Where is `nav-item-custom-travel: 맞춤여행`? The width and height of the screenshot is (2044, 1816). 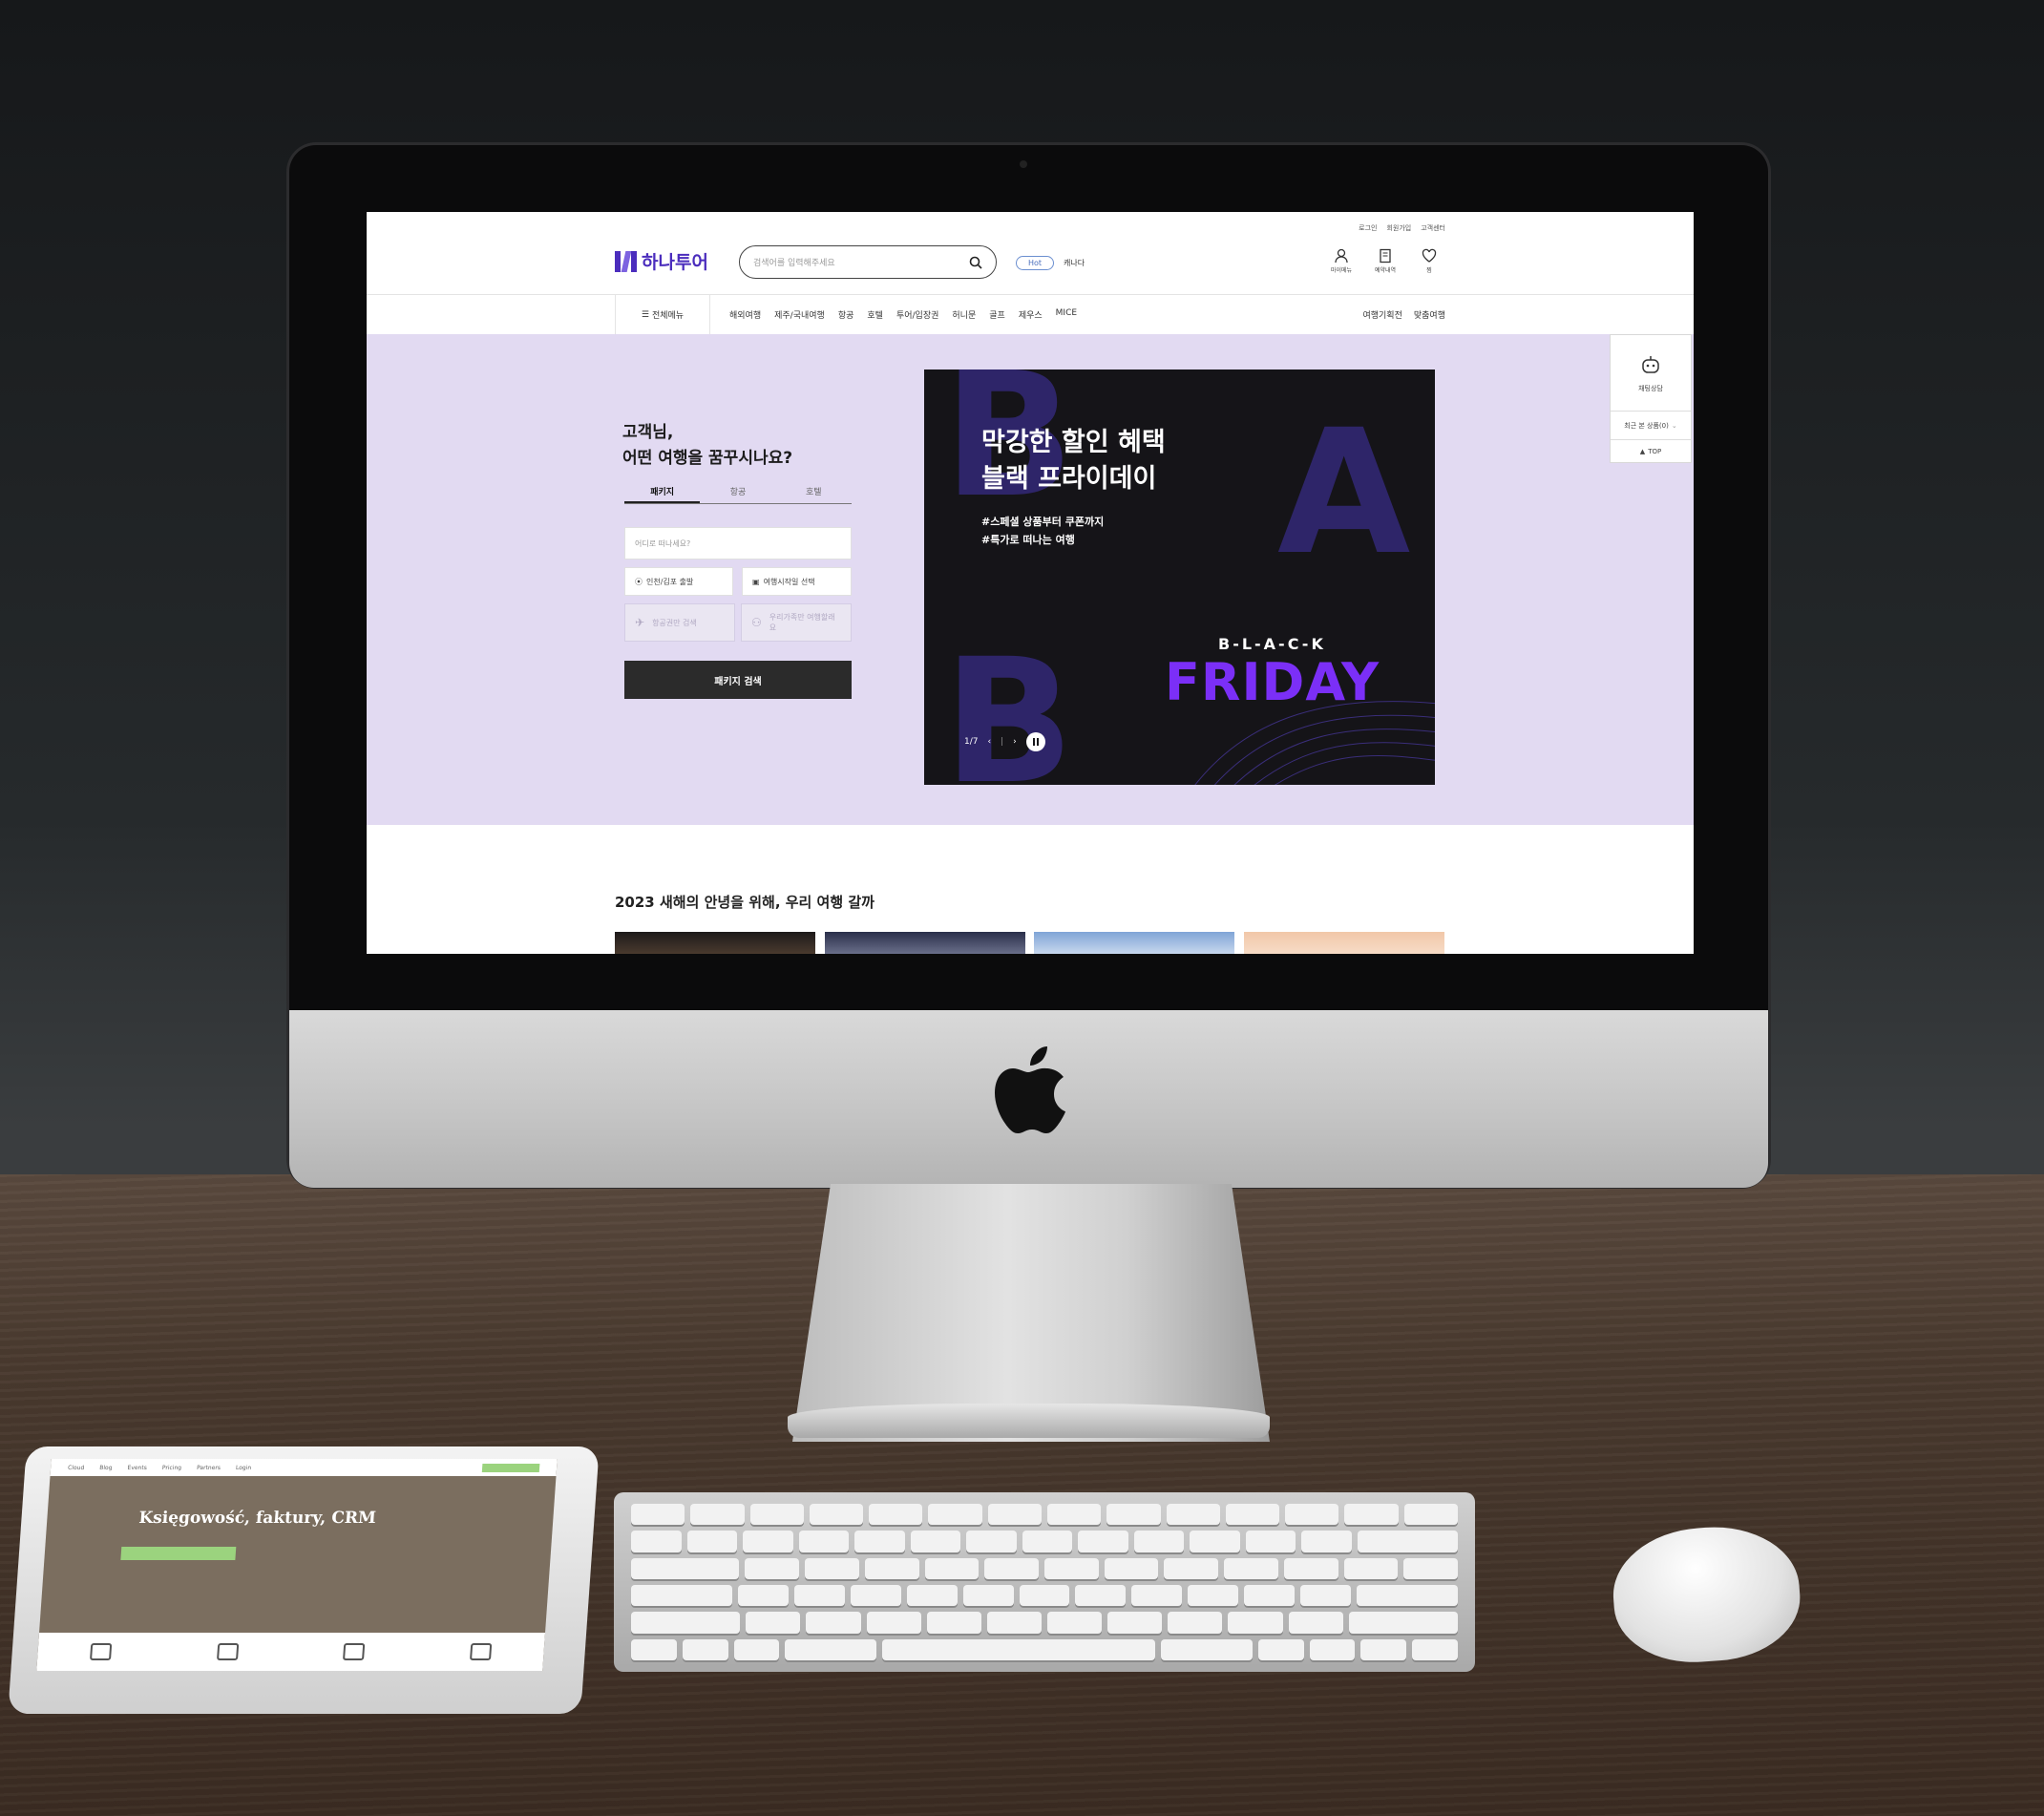 nav-item-custom-travel: 맞춤여행 is located at coordinates (1429, 314).